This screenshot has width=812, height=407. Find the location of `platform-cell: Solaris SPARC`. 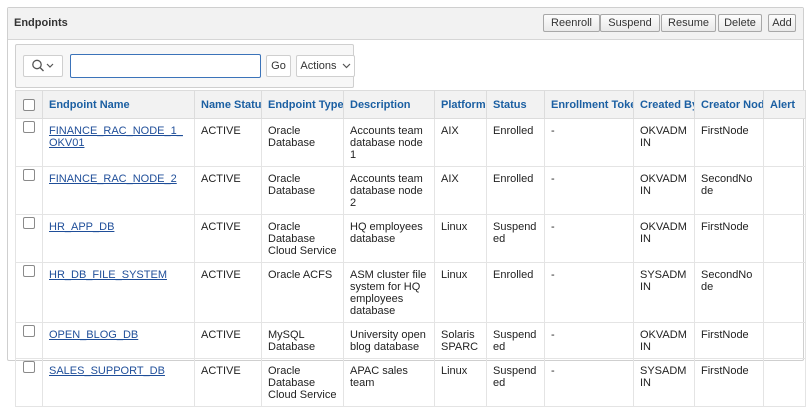

platform-cell: Solaris SPARC is located at coordinates (460, 340).